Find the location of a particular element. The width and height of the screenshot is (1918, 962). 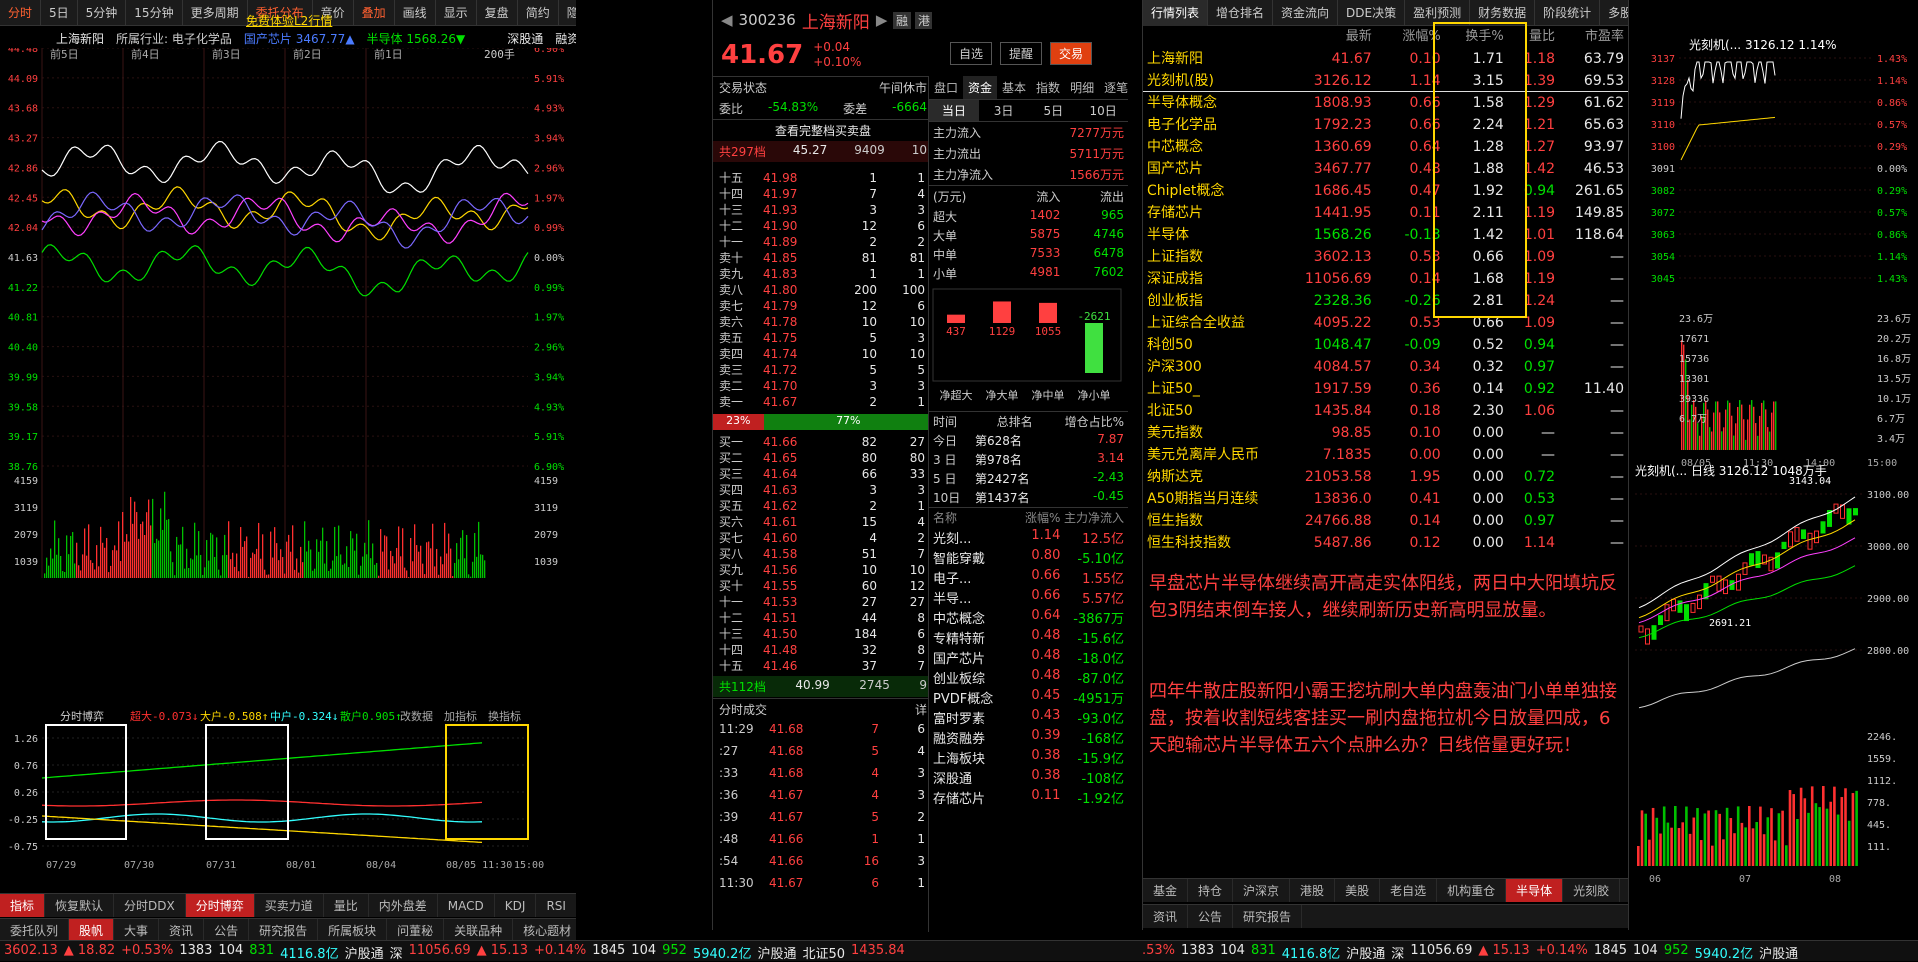

quote-tab: 多股同列 is located at coordinates (1614, 13).